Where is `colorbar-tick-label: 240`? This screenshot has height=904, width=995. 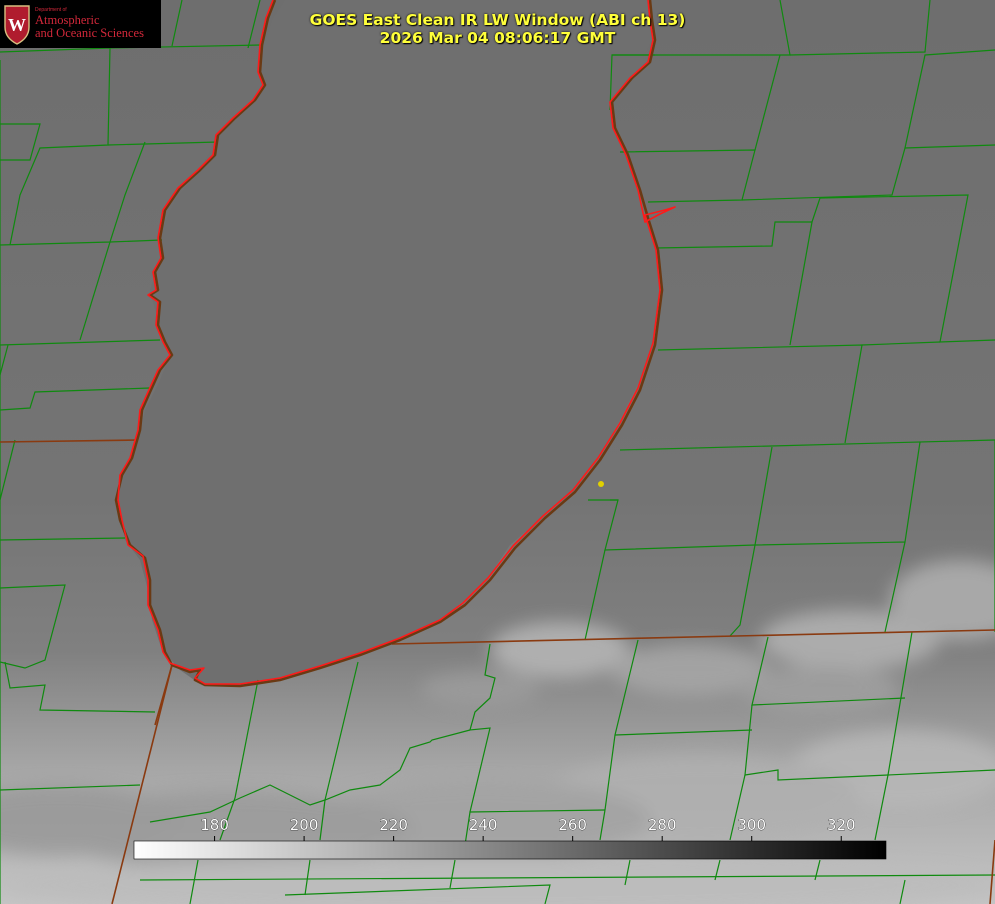 colorbar-tick-label: 240 is located at coordinates (483, 825).